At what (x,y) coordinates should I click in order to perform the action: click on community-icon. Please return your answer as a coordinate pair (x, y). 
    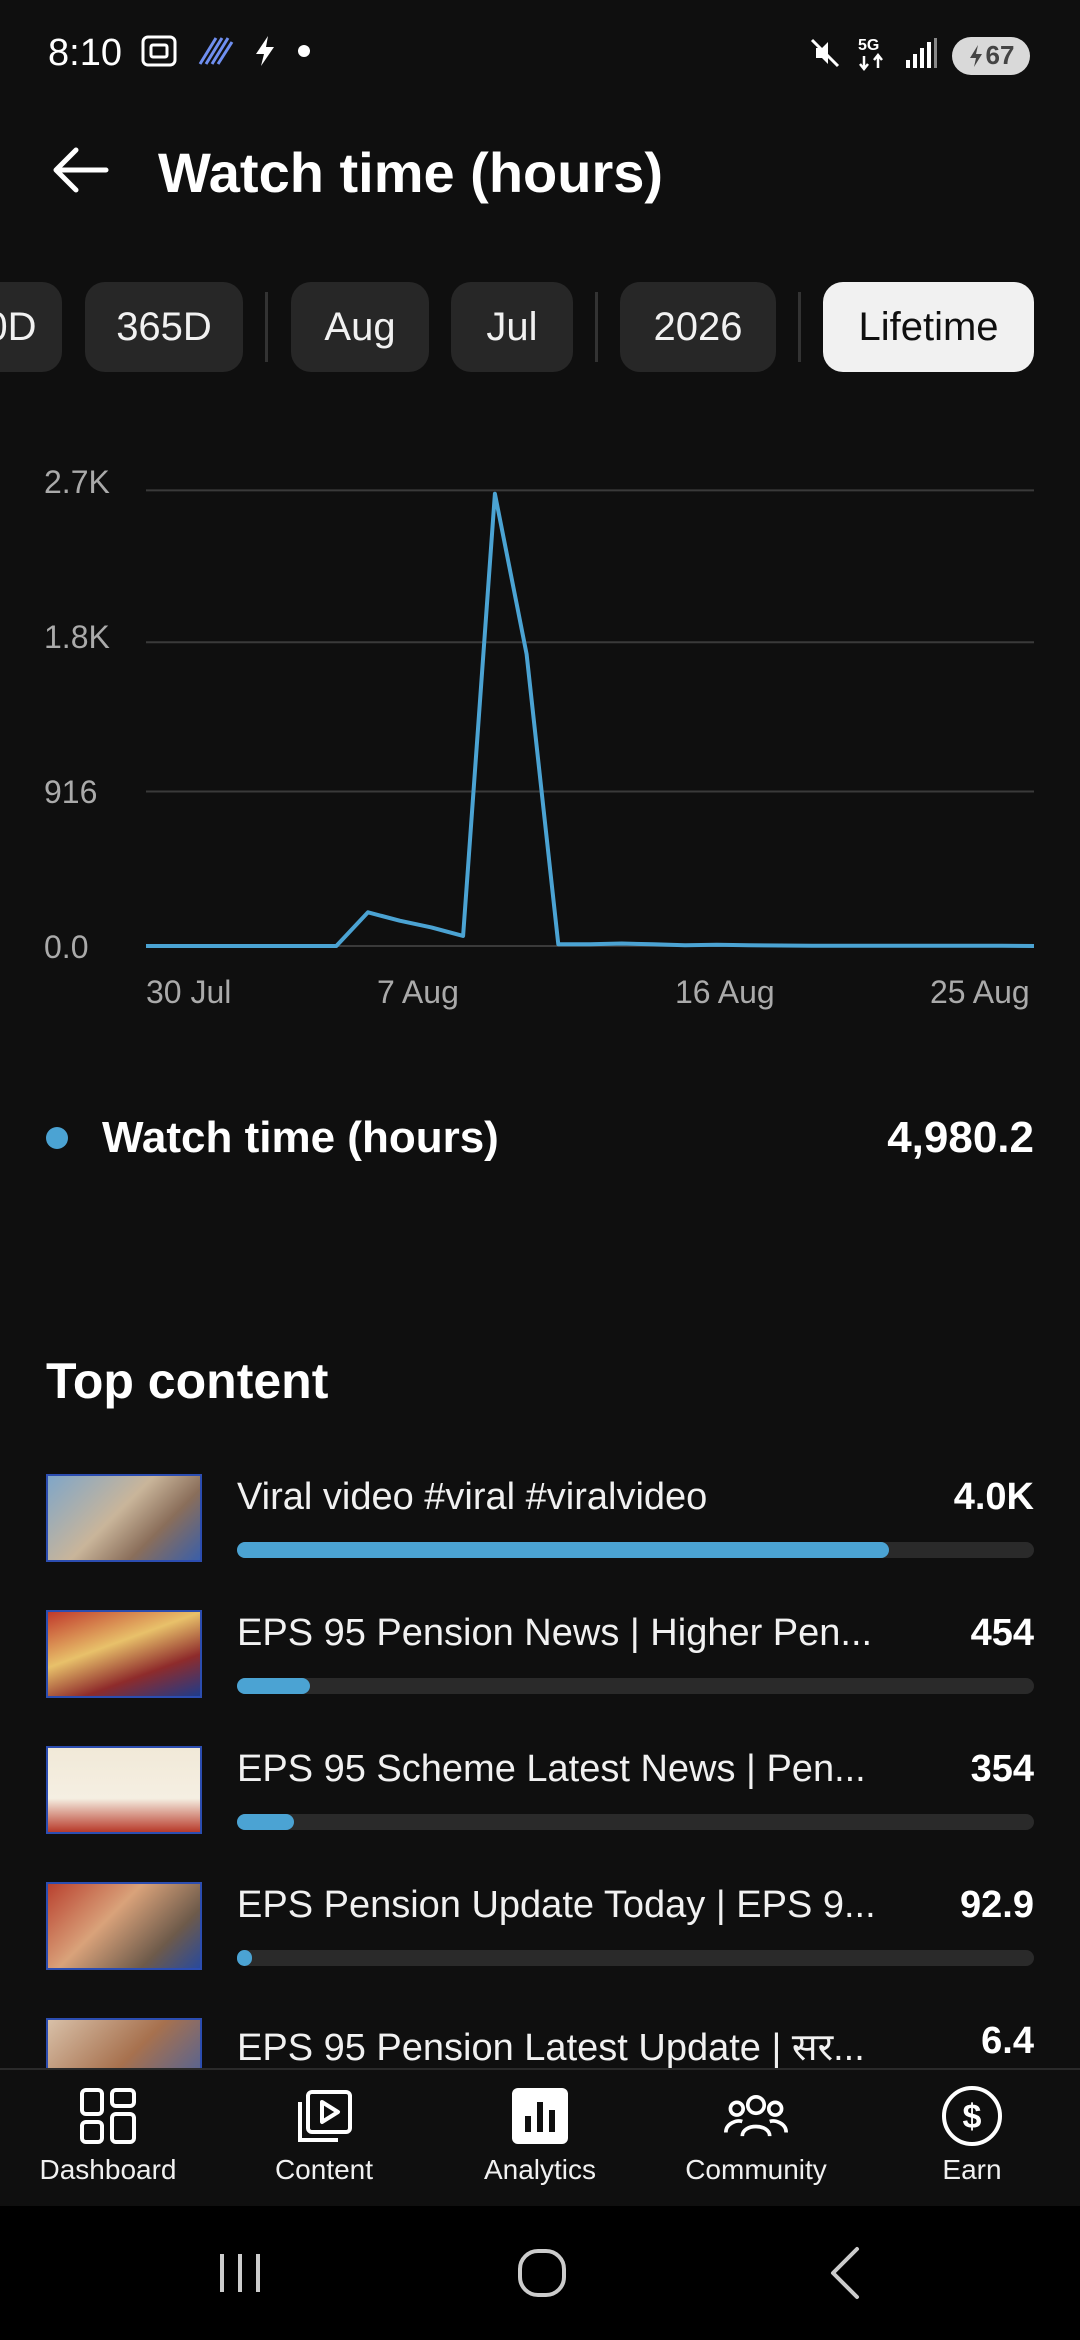
    Looking at the image, I should click on (756, 2116).